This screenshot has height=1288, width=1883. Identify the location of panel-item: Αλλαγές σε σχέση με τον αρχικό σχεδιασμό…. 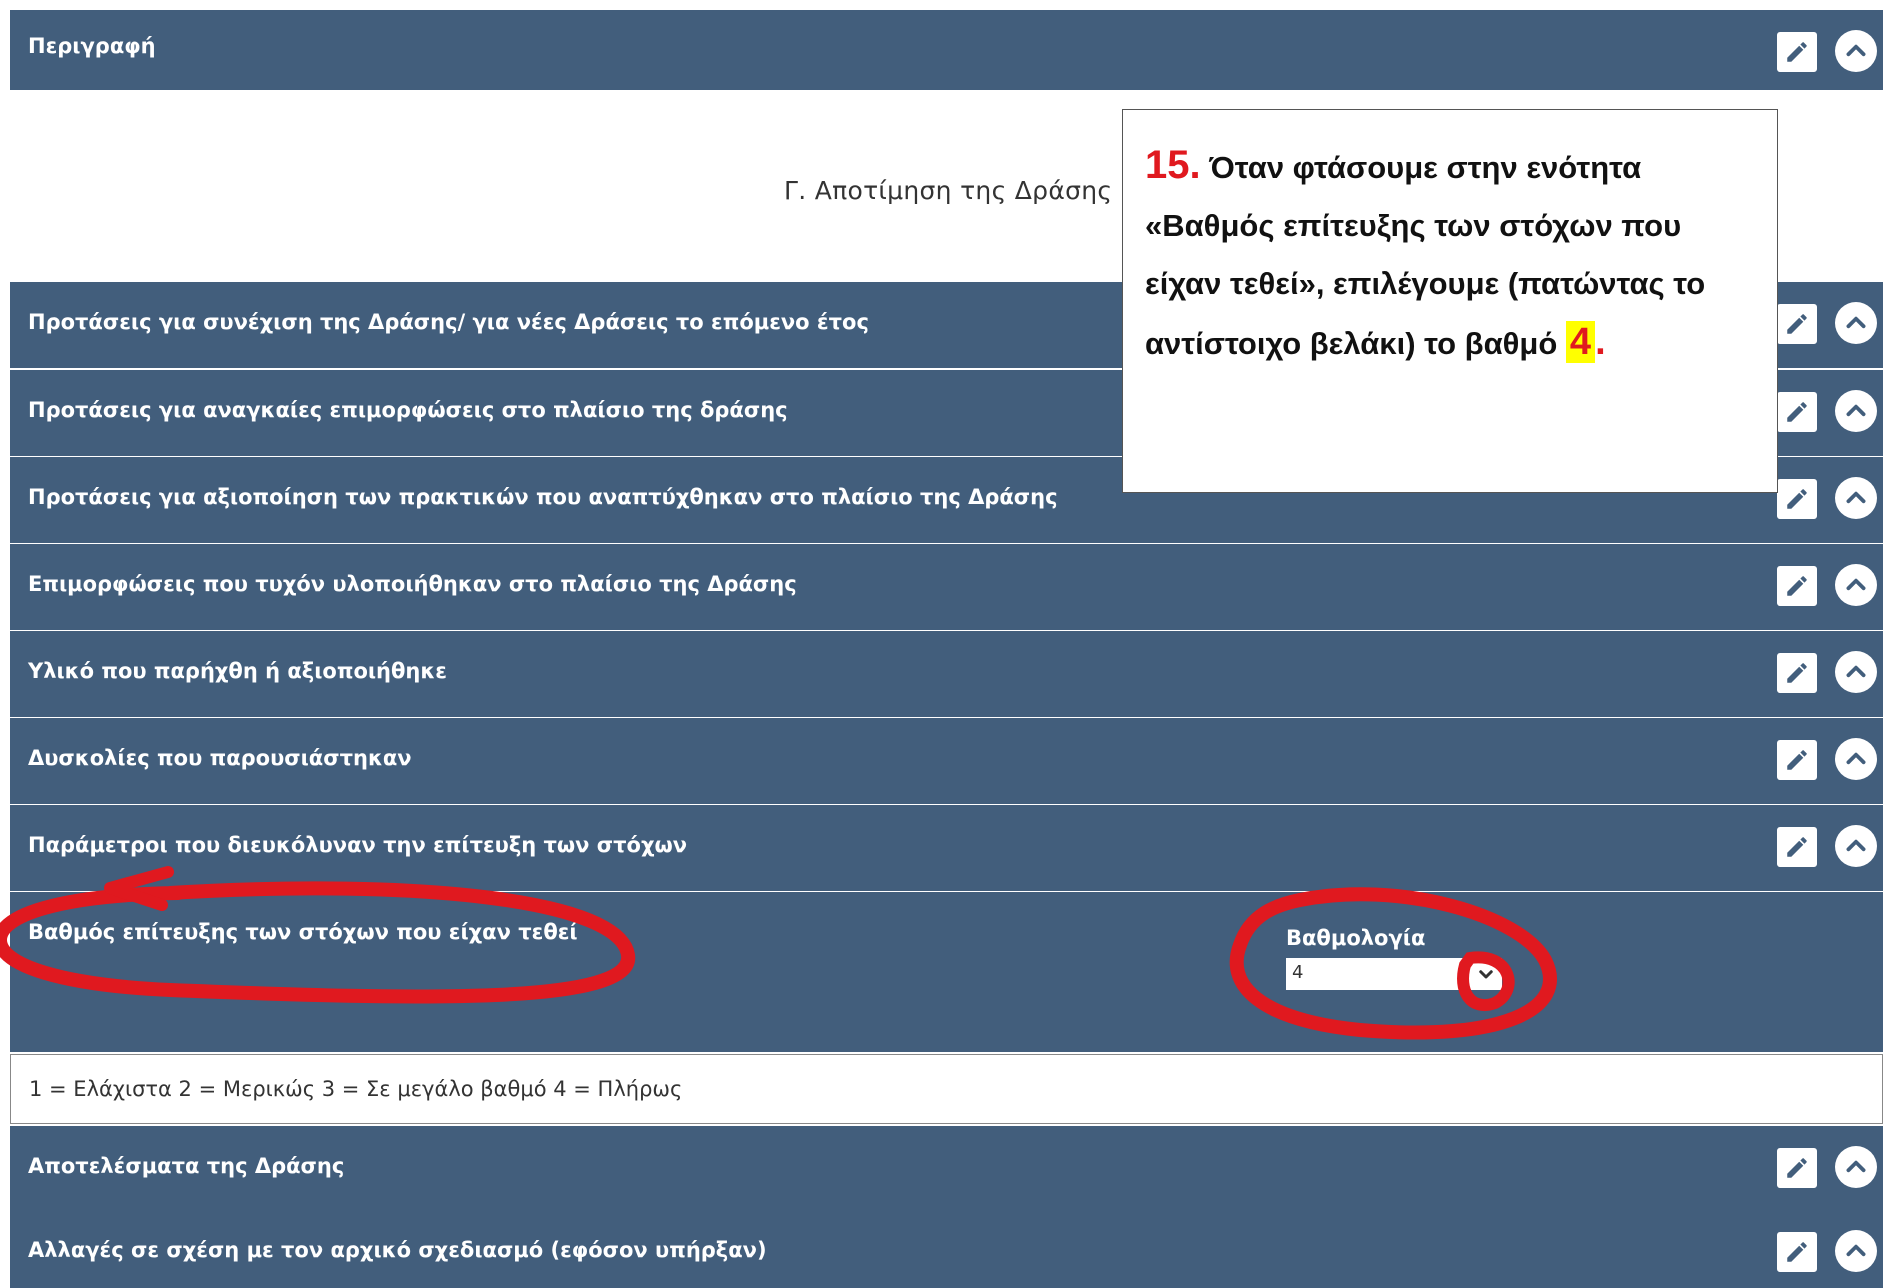
(946, 1249).